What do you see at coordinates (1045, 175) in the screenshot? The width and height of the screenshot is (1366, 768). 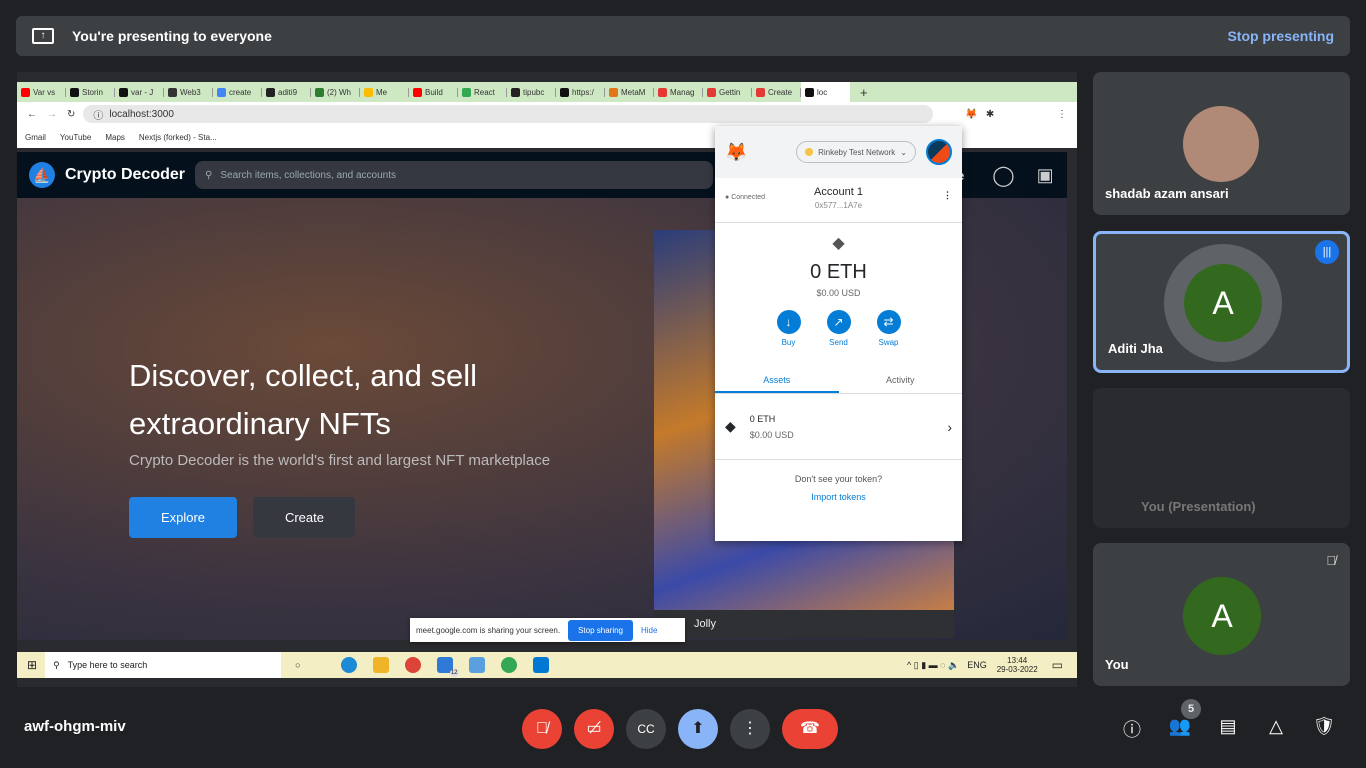 I see `wallet-icon: ▣` at bounding box center [1045, 175].